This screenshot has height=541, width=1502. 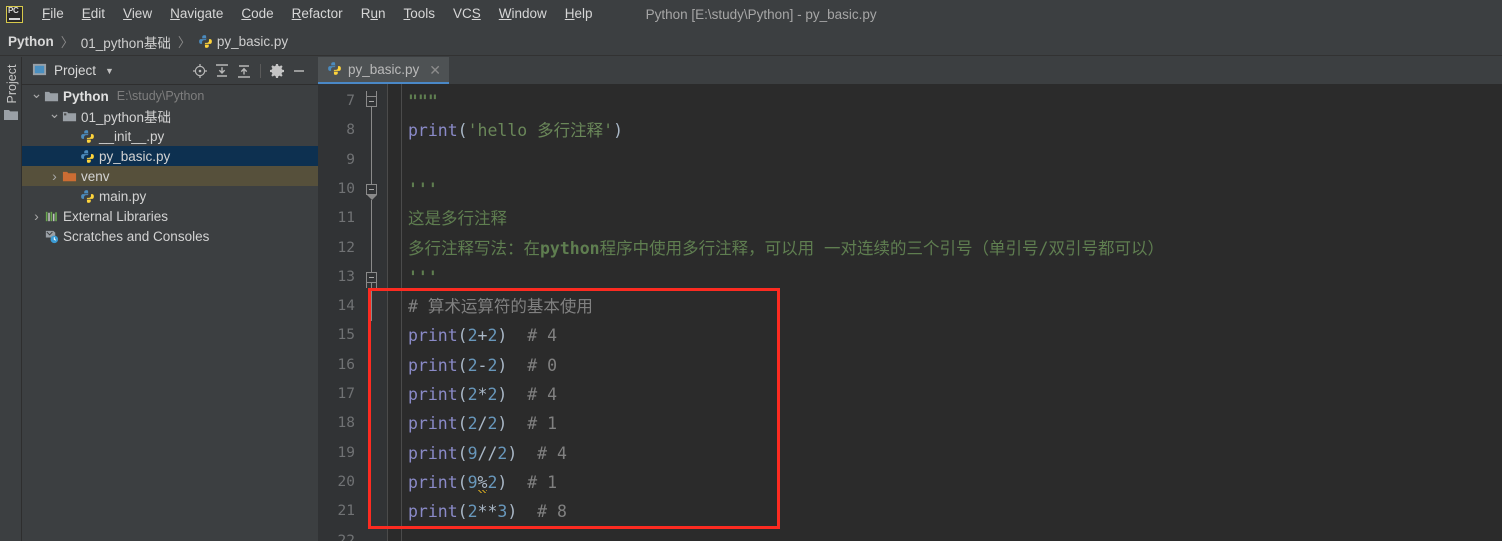 What do you see at coordinates (579, 14) in the screenshot?
I see `menu-item-help: Help` at bounding box center [579, 14].